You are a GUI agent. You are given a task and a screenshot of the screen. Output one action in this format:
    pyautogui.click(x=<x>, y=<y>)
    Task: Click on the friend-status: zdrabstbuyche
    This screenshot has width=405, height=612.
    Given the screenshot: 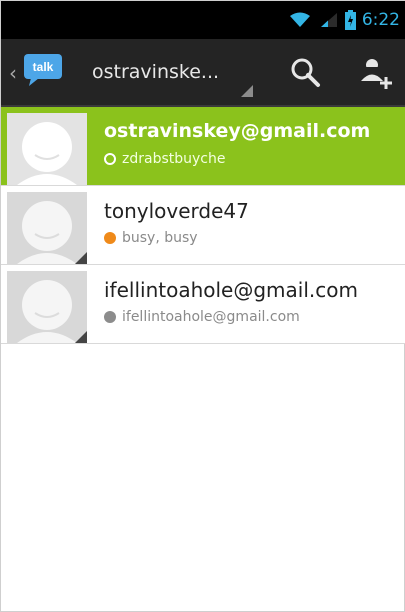 What is the action you would take?
    pyautogui.click(x=164, y=159)
    